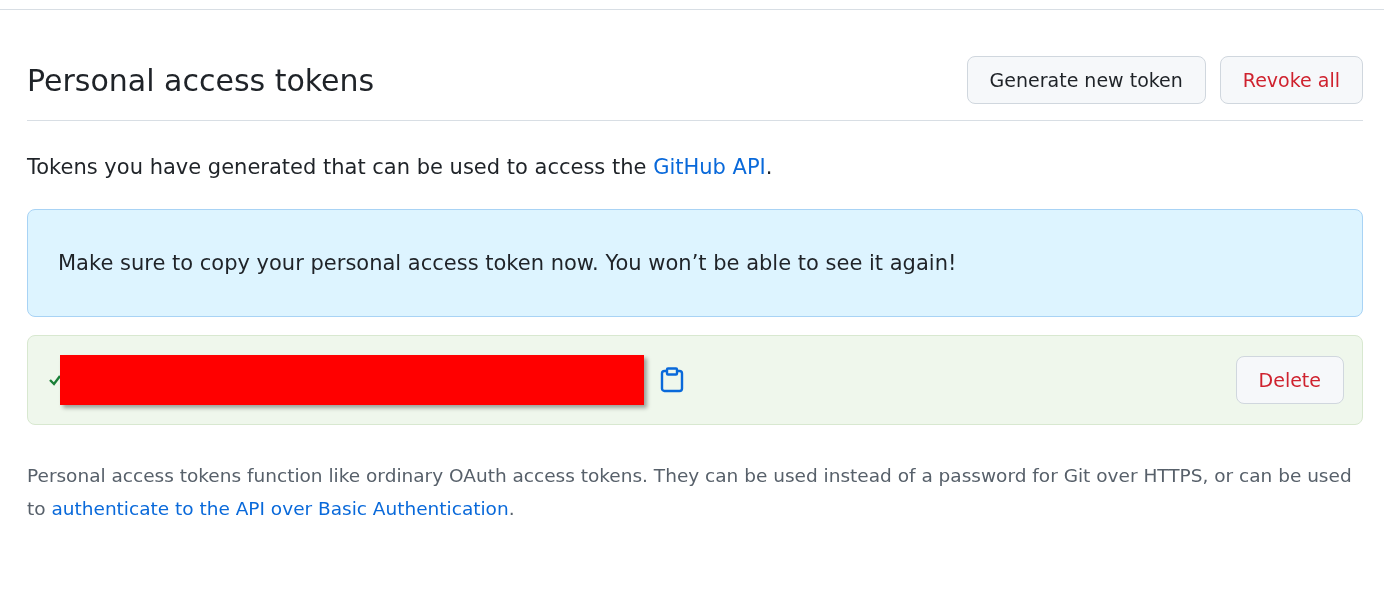  What do you see at coordinates (1086, 80) in the screenshot?
I see `generate-button: Generate new token` at bounding box center [1086, 80].